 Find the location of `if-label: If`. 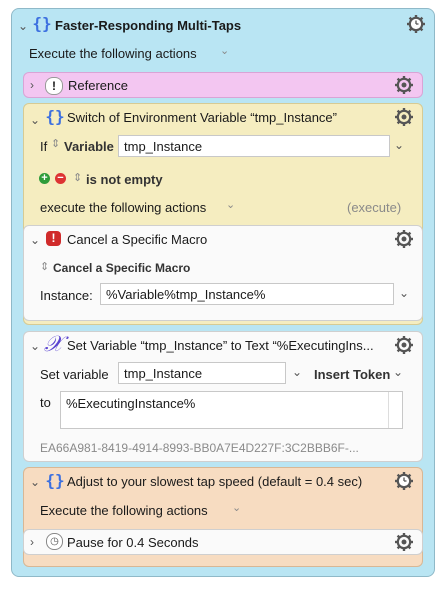

if-label: If is located at coordinates (44, 146).